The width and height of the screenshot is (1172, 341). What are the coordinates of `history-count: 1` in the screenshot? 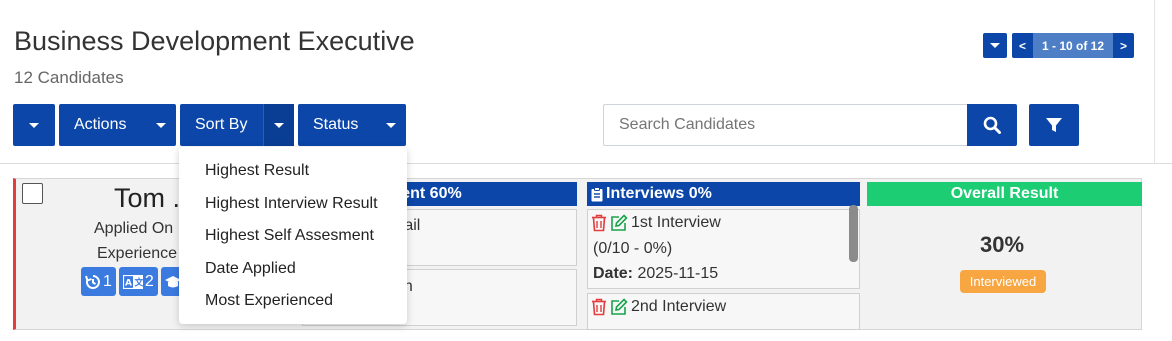 It's located at (107, 281).